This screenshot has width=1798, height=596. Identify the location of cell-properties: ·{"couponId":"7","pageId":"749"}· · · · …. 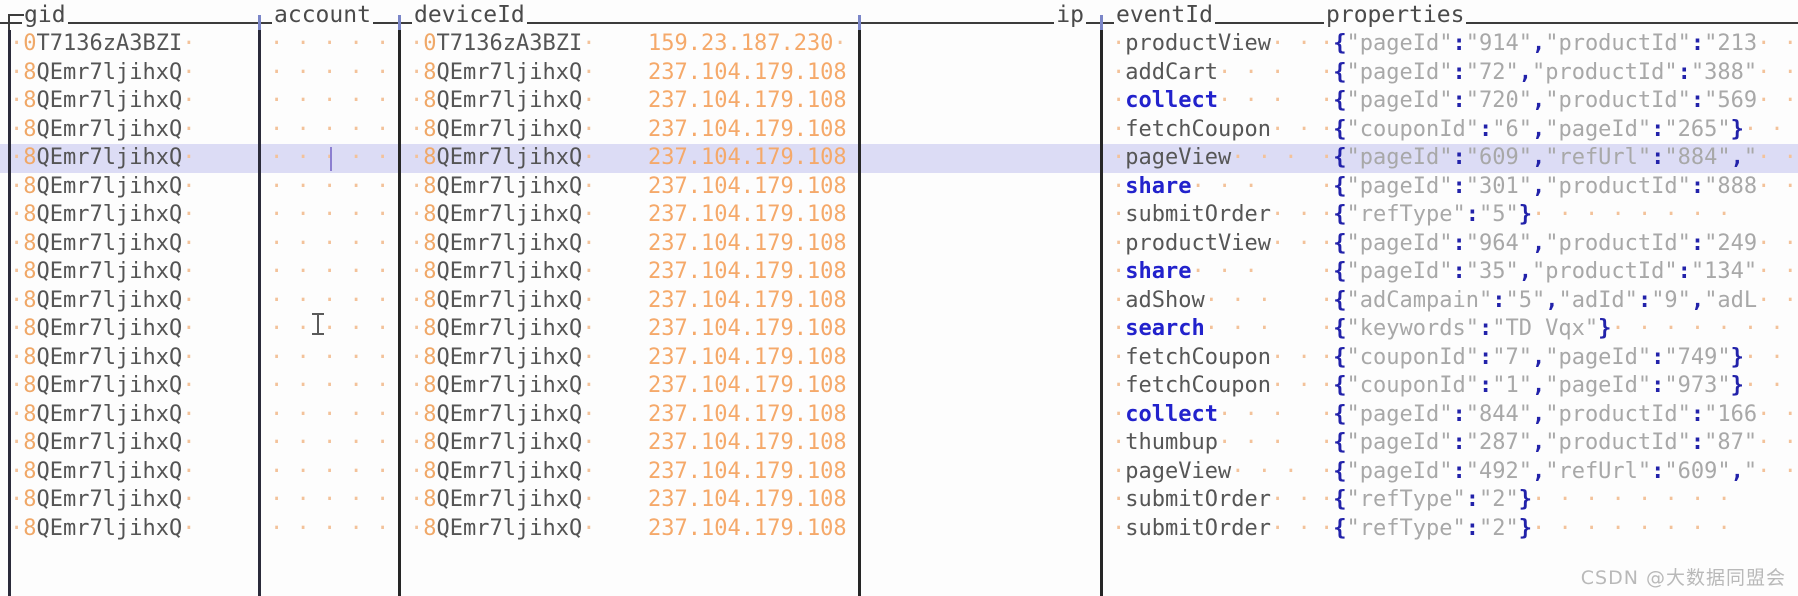
(1559, 358).